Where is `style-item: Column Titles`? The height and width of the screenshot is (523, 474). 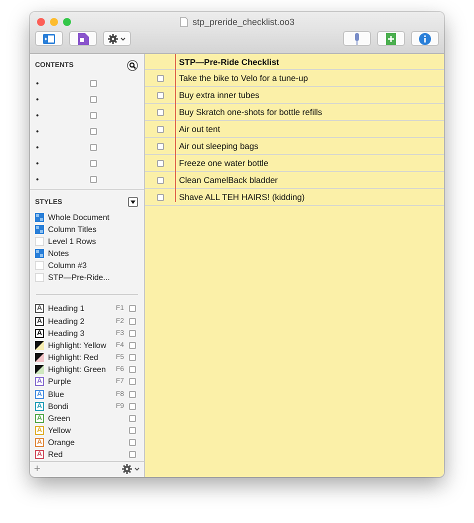
style-item: Column Titles is located at coordinates (72, 229).